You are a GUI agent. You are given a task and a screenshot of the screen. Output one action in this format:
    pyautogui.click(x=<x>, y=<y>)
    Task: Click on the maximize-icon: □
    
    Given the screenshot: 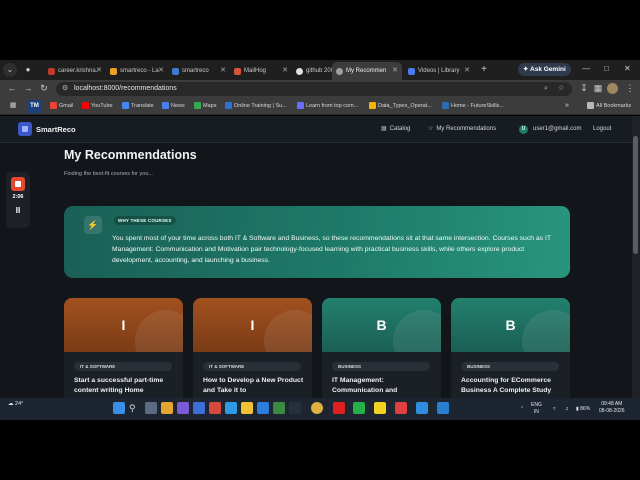 What is the action you would take?
    pyautogui.click(x=606, y=69)
    